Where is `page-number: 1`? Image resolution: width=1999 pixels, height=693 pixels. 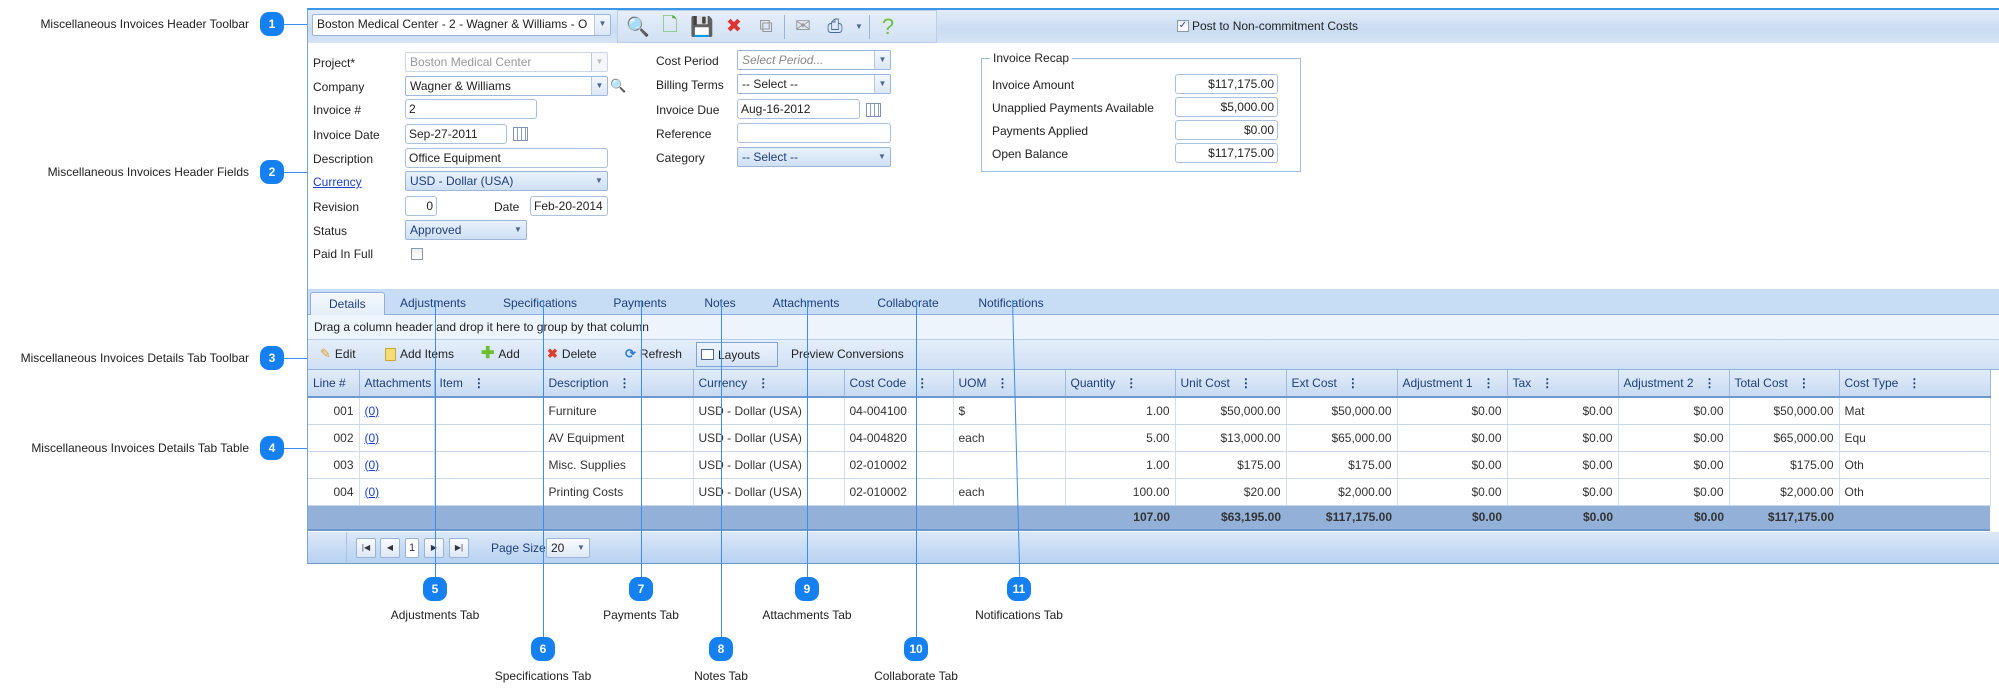
page-number: 1 is located at coordinates (412, 548).